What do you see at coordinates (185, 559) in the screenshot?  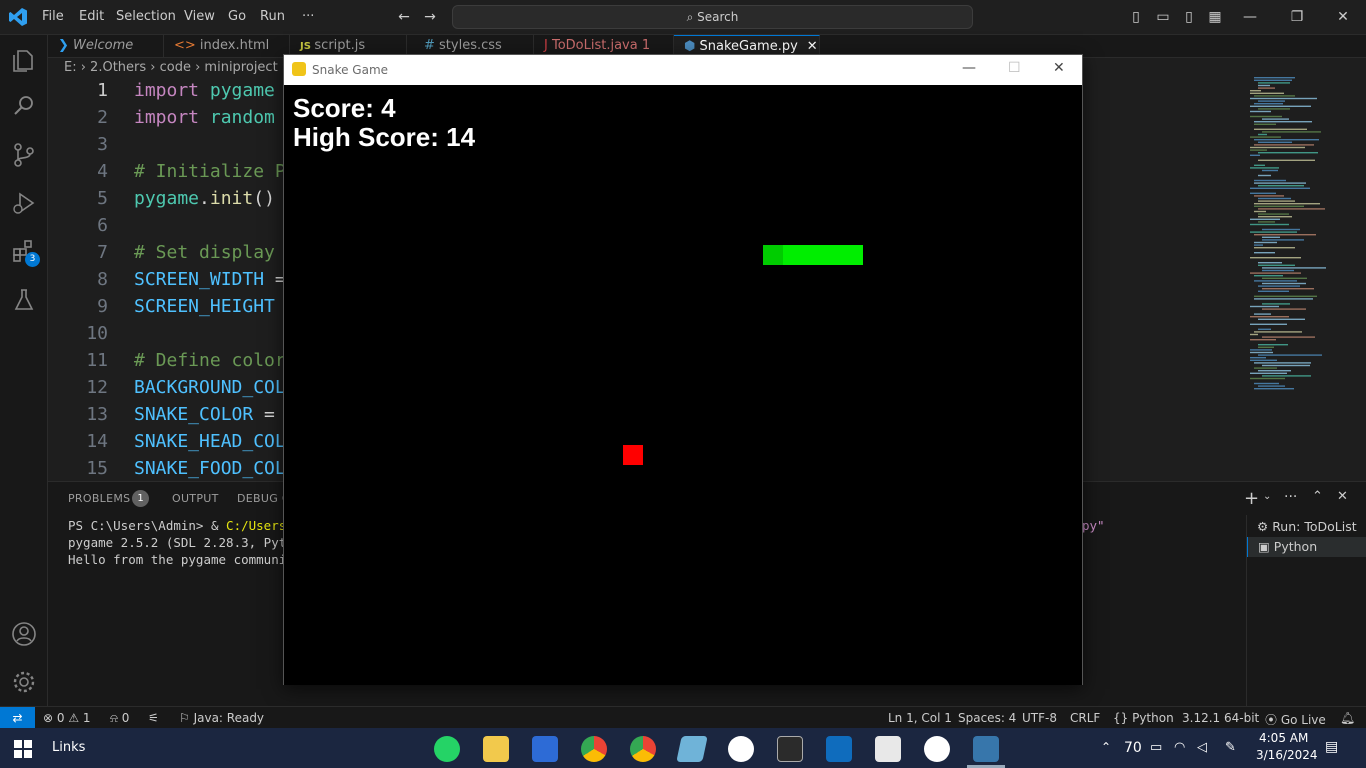 I see `terminal-line: Hello from the pygame community` at bounding box center [185, 559].